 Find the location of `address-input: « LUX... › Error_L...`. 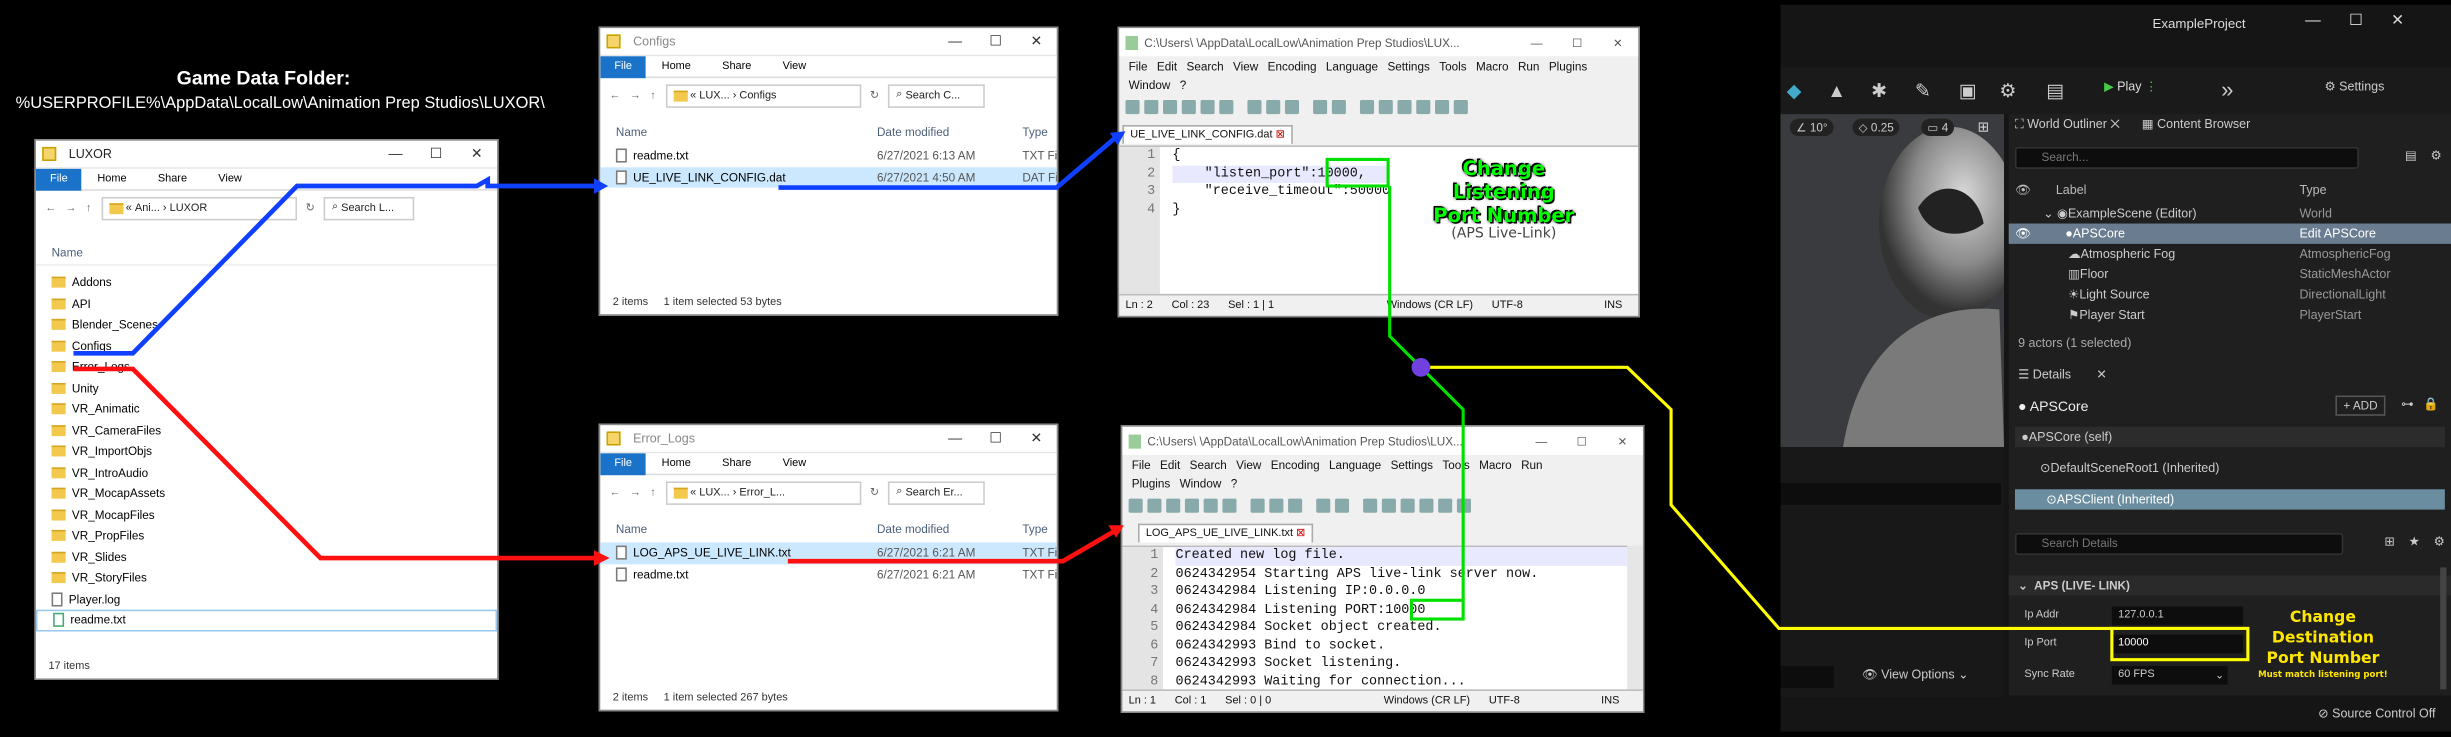

address-input: « LUX... › Error_L... is located at coordinates (763, 492).